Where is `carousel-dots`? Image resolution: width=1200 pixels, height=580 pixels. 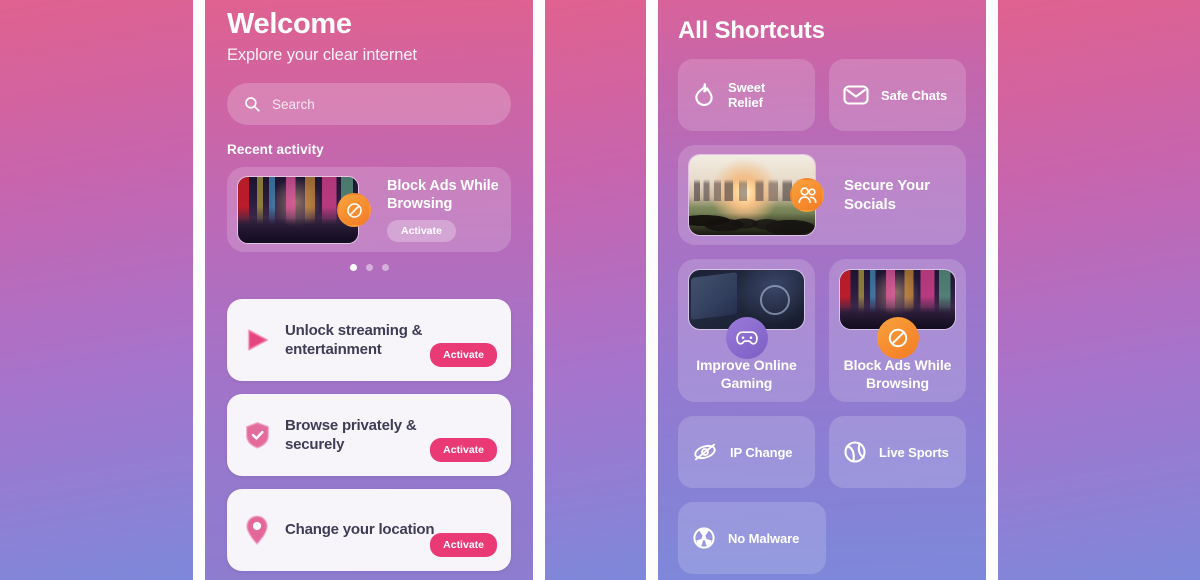 carousel-dots is located at coordinates (369, 267).